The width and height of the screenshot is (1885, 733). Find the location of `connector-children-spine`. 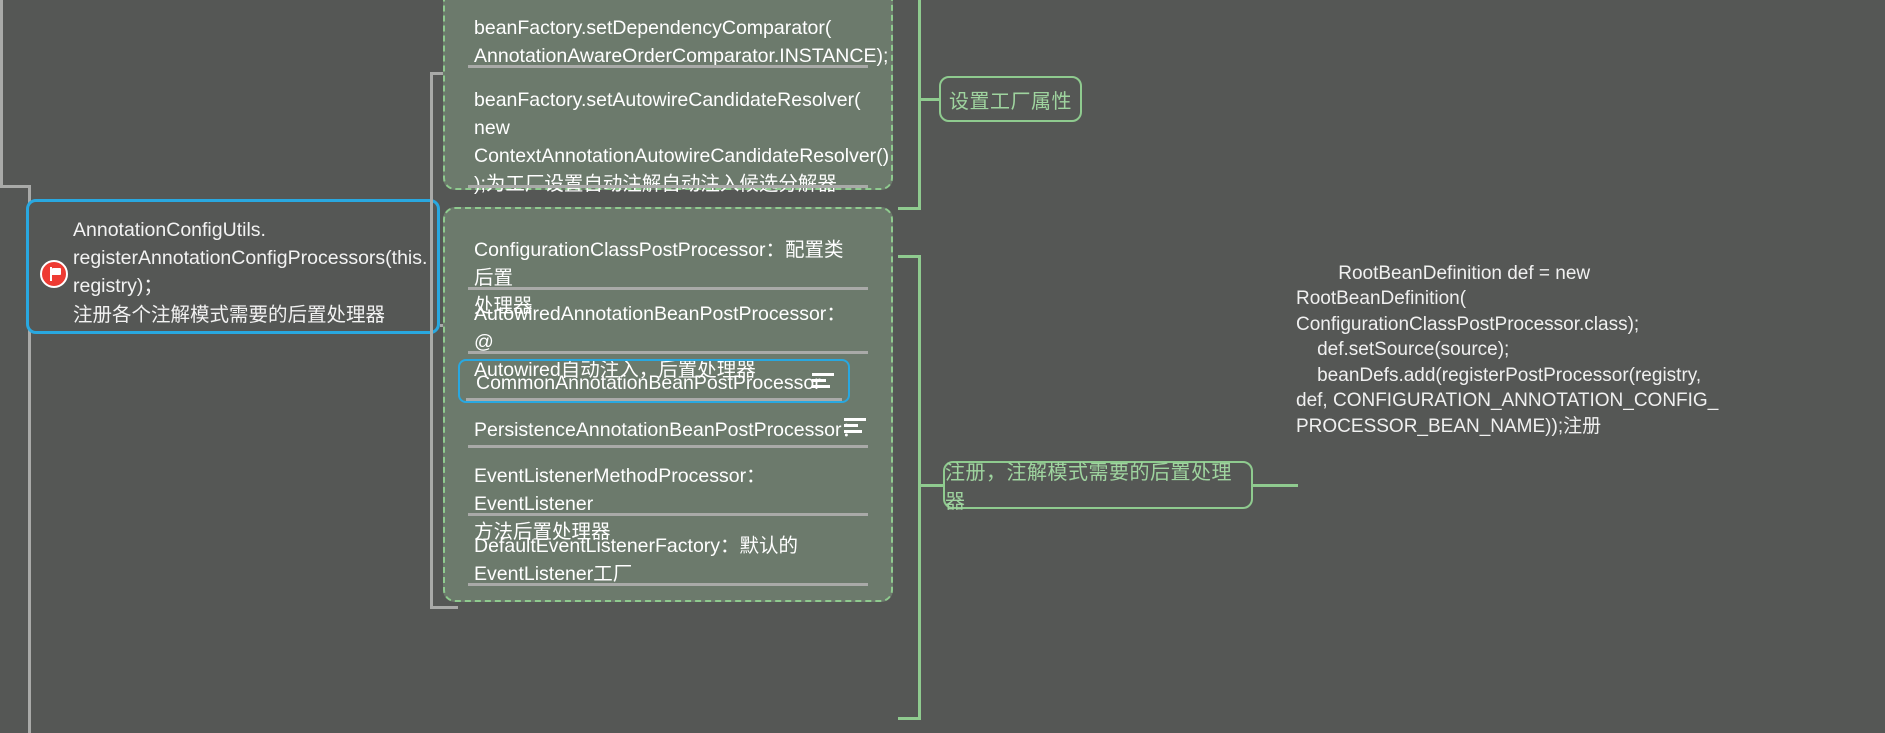

connector-children-spine is located at coordinates (431, 198).